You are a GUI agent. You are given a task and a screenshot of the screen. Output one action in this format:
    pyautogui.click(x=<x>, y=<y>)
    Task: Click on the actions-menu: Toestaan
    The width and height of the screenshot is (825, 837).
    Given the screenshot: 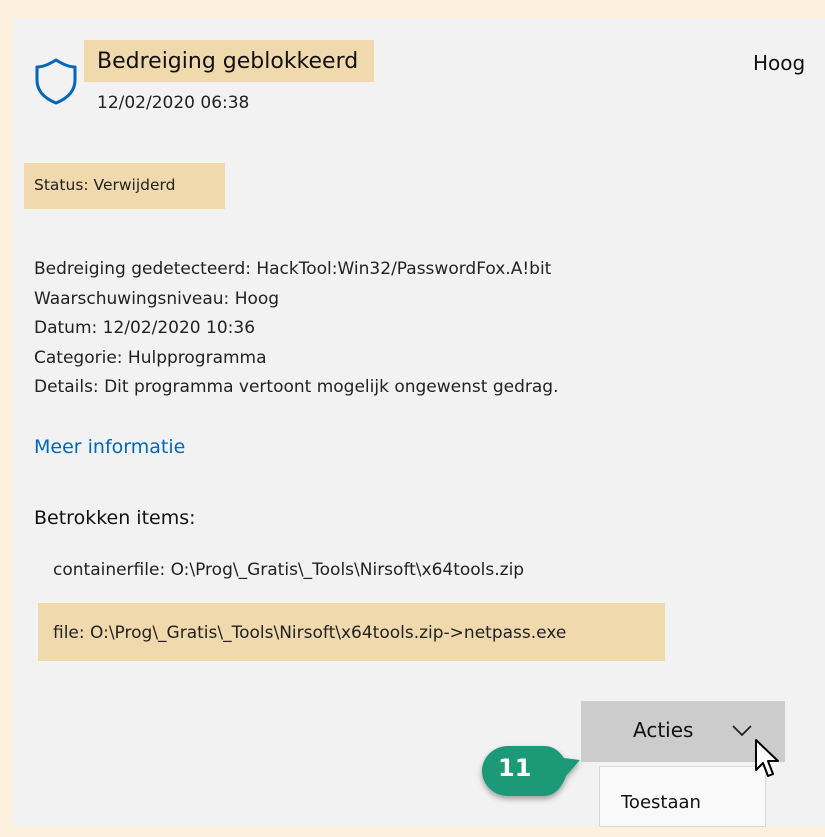 What is the action you would take?
    pyautogui.click(x=682, y=796)
    